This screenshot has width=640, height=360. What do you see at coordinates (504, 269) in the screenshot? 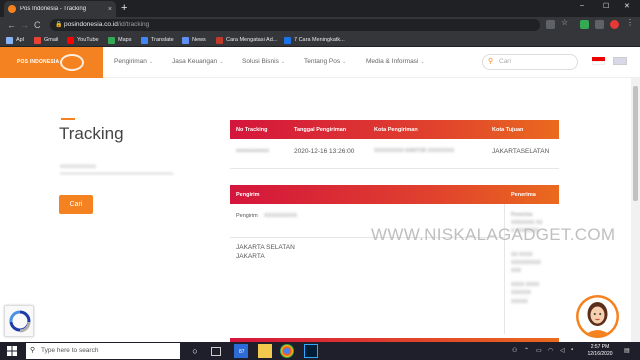
I see `column-divider` at bounding box center [504, 269].